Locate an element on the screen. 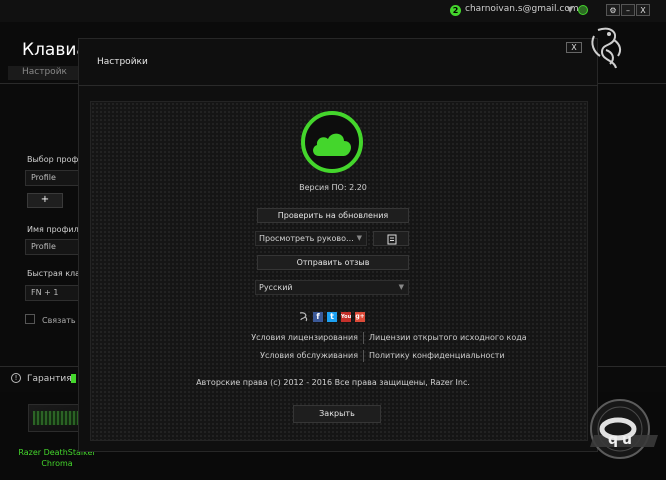 The width and height of the screenshot is (666, 480). close-window-button: X is located at coordinates (643, 10).